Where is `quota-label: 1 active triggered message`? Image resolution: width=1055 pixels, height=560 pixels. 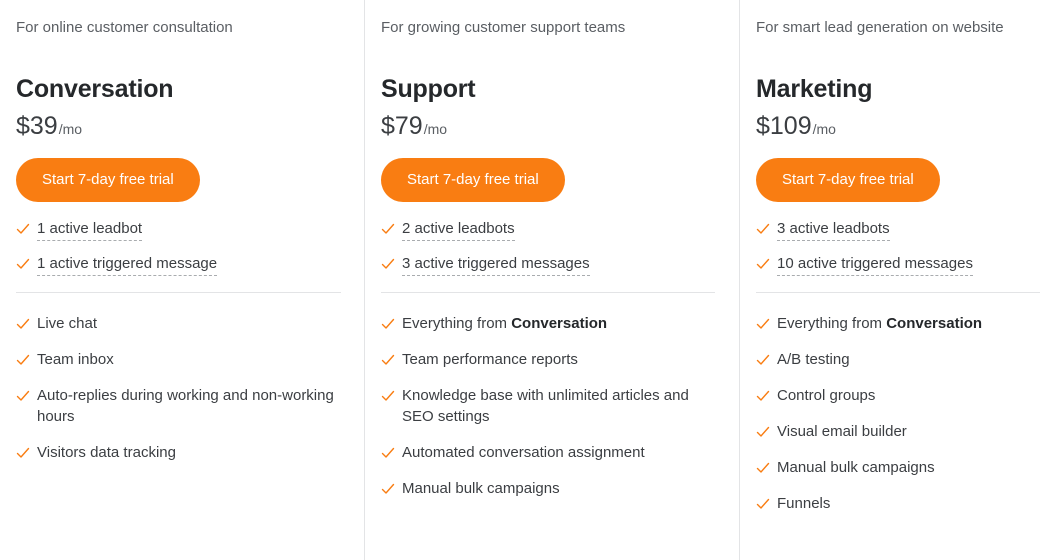 quota-label: 1 active triggered message is located at coordinates (127, 264).